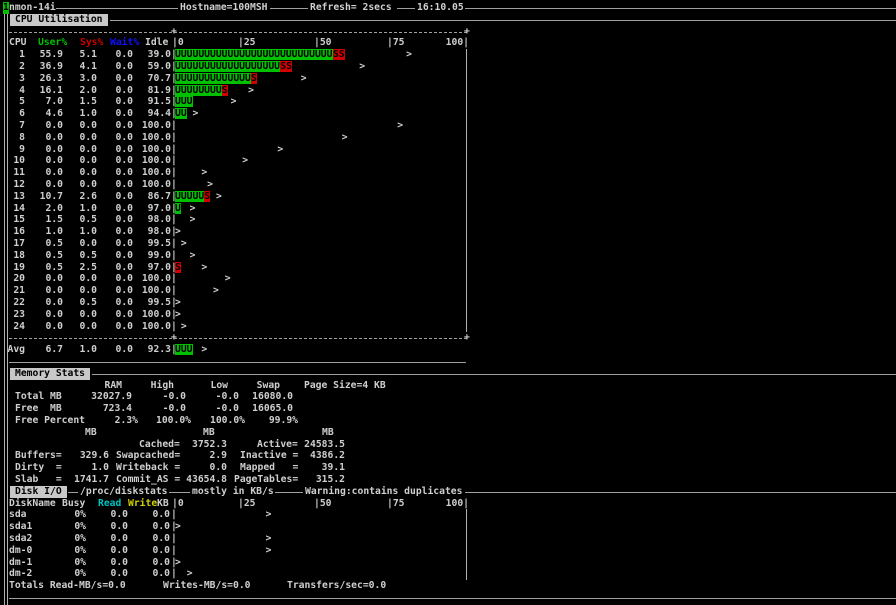 The image size is (896, 605). Describe the element at coordinates (159, 350) in the screenshot. I see `idle-percent: 92.3` at that location.